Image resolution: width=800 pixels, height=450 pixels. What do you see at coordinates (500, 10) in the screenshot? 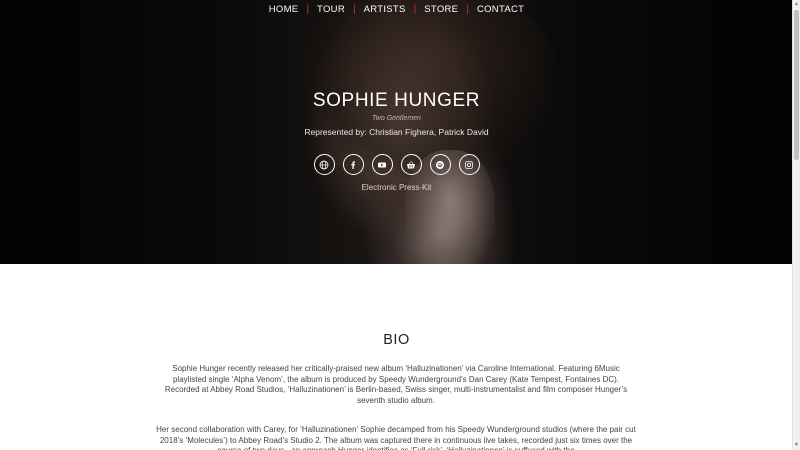
I see `nav-contact: CONTACT` at bounding box center [500, 10].